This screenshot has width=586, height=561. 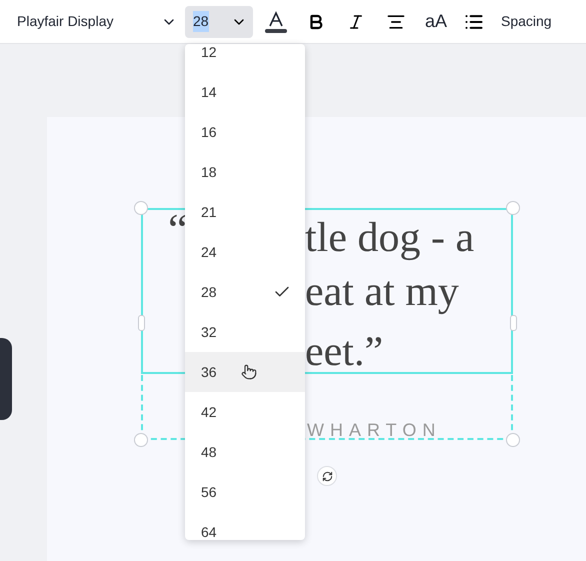 I want to click on spacing-button: Spacing, so click(x=526, y=22).